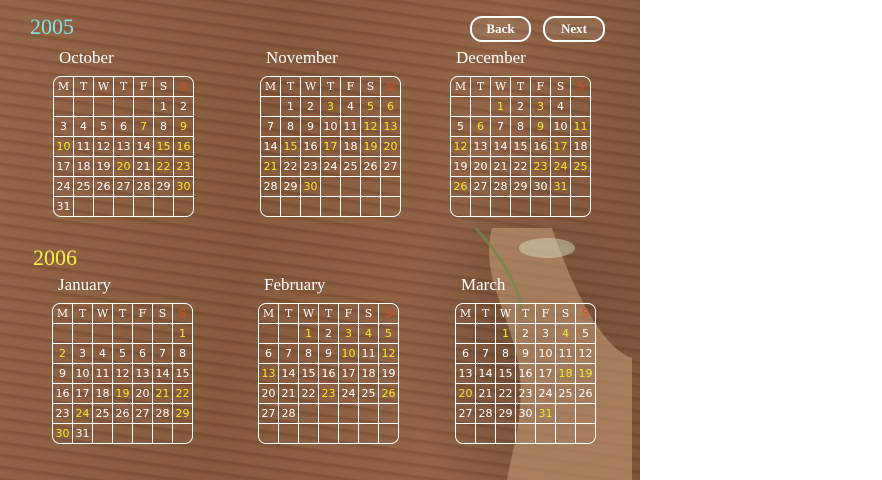  Describe the element at coordinates (574, 29) in the screenshot. I see `next-button: Next` at that location.